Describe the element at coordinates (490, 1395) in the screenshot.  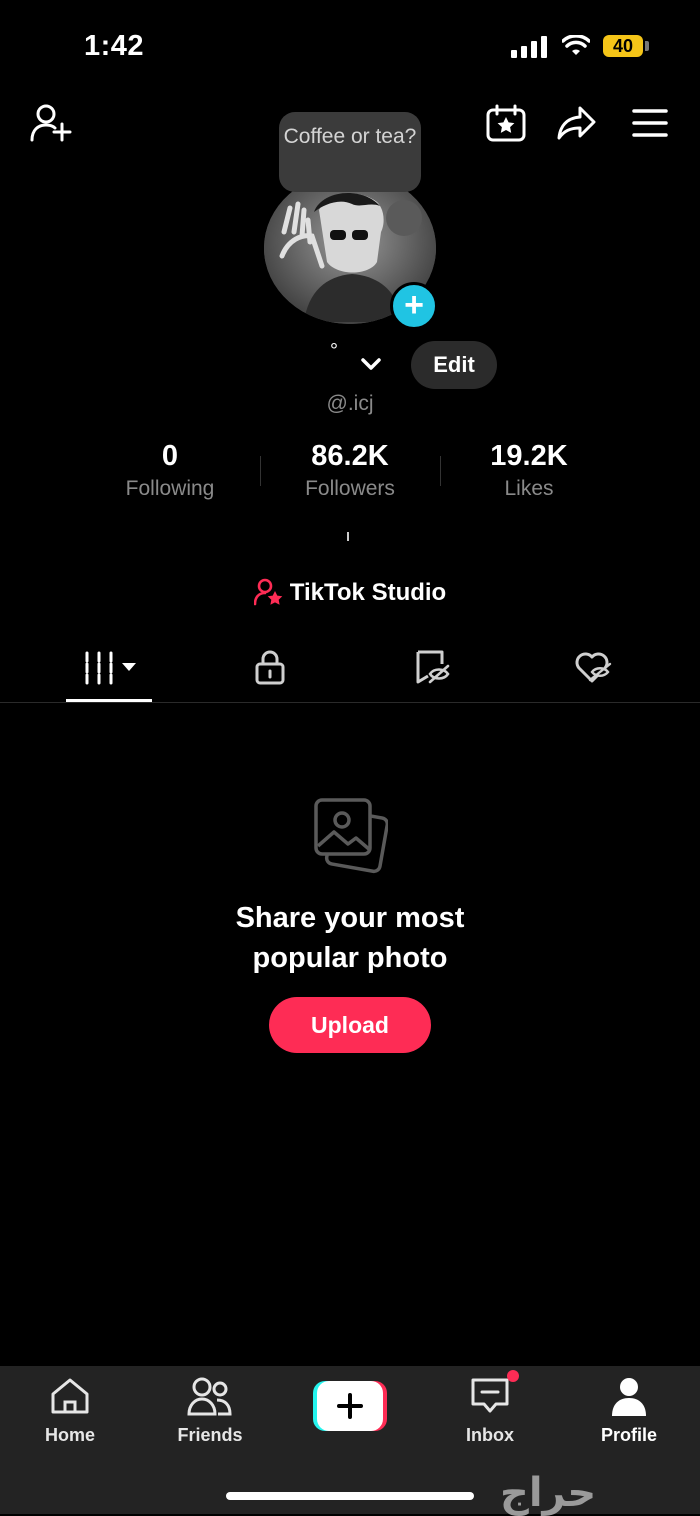
I see `inbox-icon` at that location.